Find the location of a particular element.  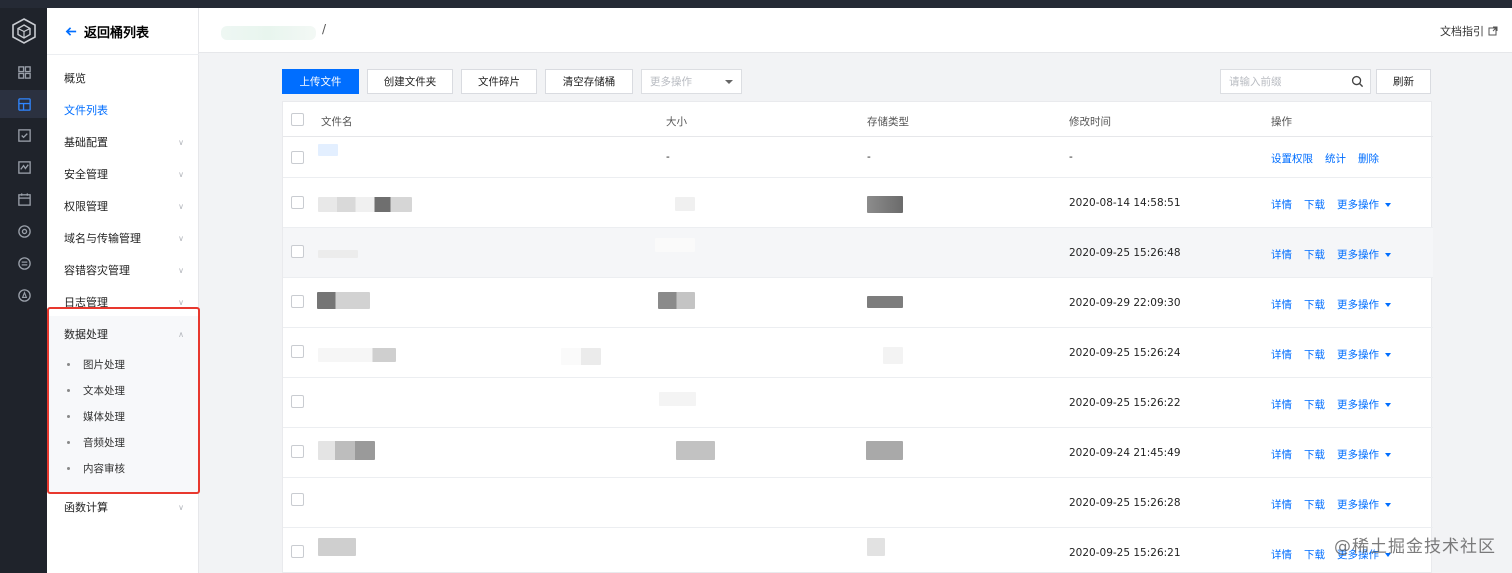

delete-link: 删除 is located at coordinates (1368, 158).